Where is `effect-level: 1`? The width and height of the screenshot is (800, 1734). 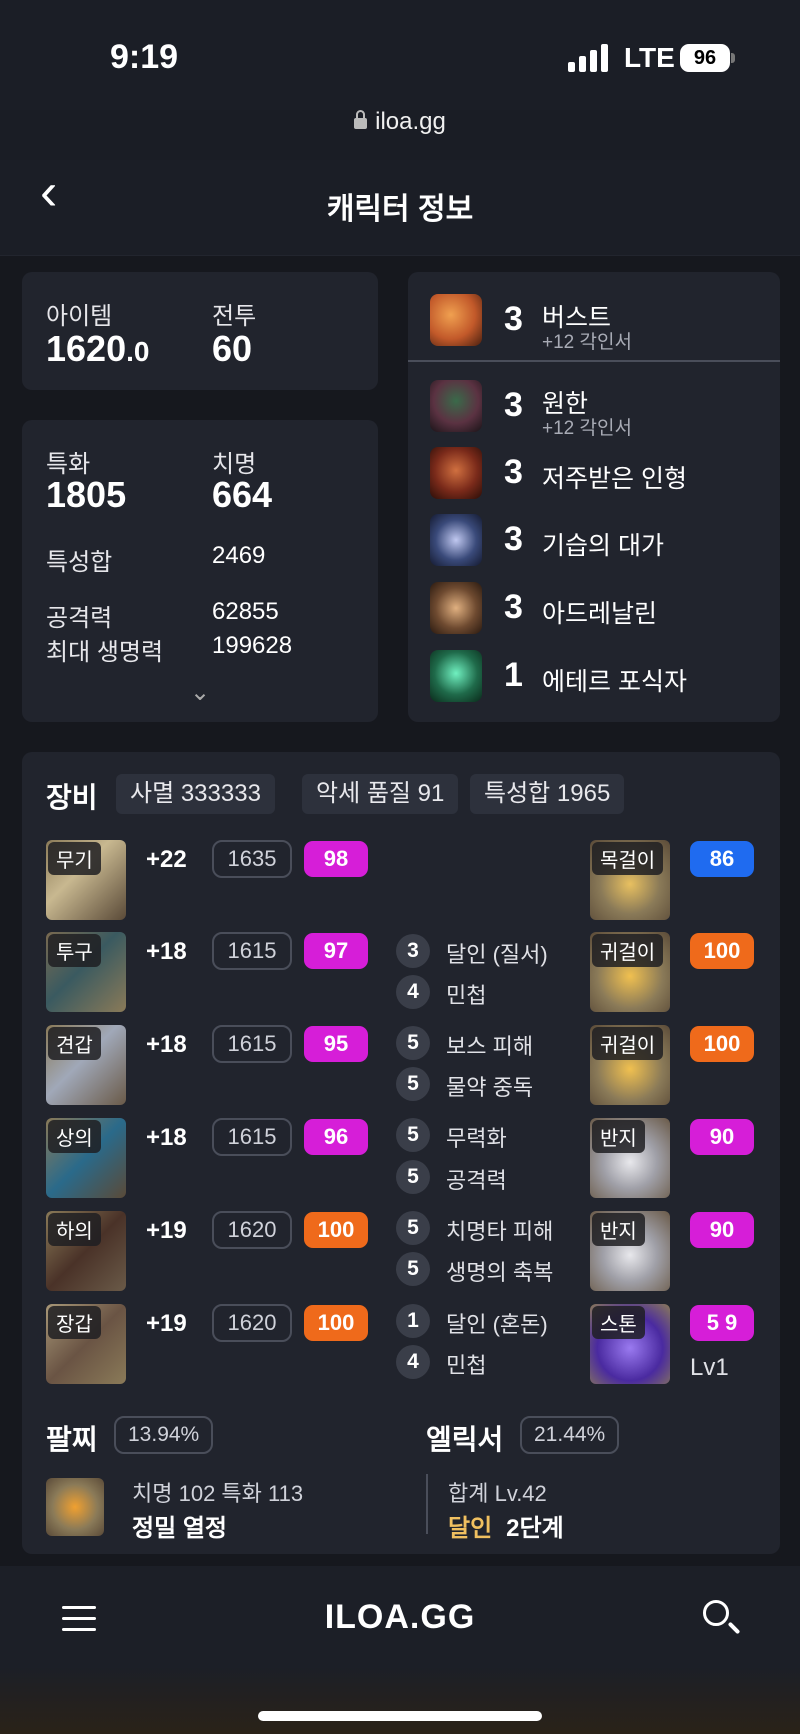 effect-level: 1 is located at coordinates (413, 1321).